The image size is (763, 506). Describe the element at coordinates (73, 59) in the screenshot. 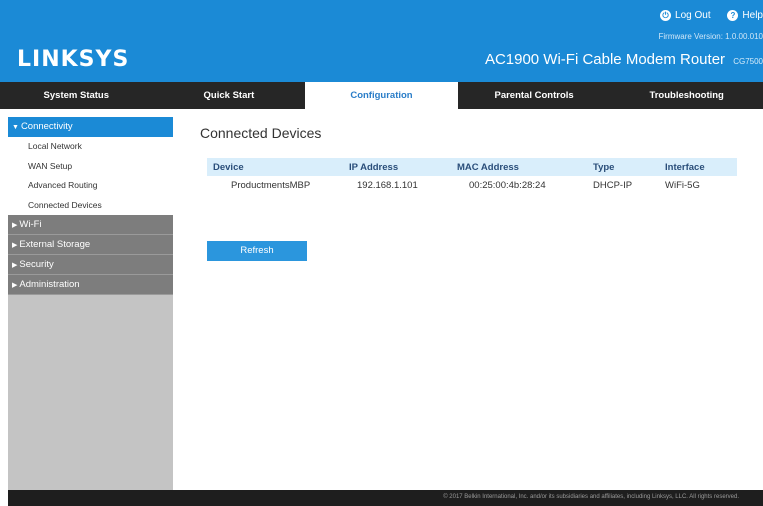

I see `linksys-logo: LINKSYS` at that location.